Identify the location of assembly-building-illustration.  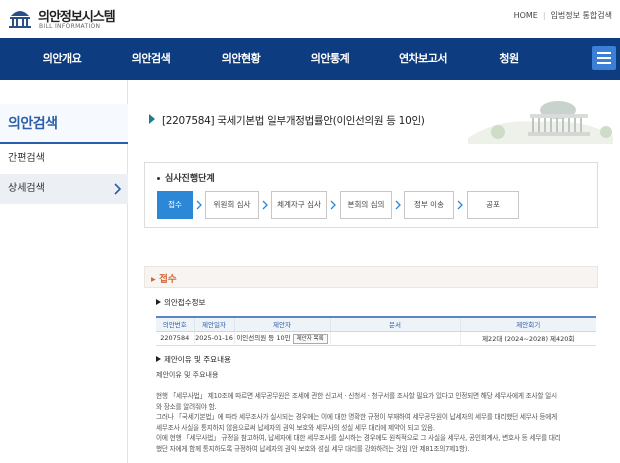
(540, 122).